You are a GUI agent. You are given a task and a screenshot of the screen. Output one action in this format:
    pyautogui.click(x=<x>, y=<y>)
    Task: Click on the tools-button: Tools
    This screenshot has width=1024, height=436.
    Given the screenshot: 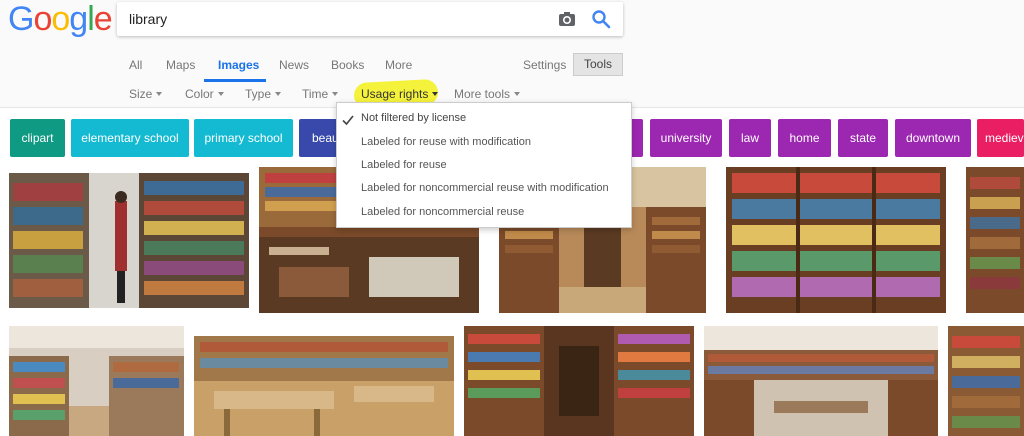 What is the action you would take?
    pyautogui.click(x=598, y=64)
    